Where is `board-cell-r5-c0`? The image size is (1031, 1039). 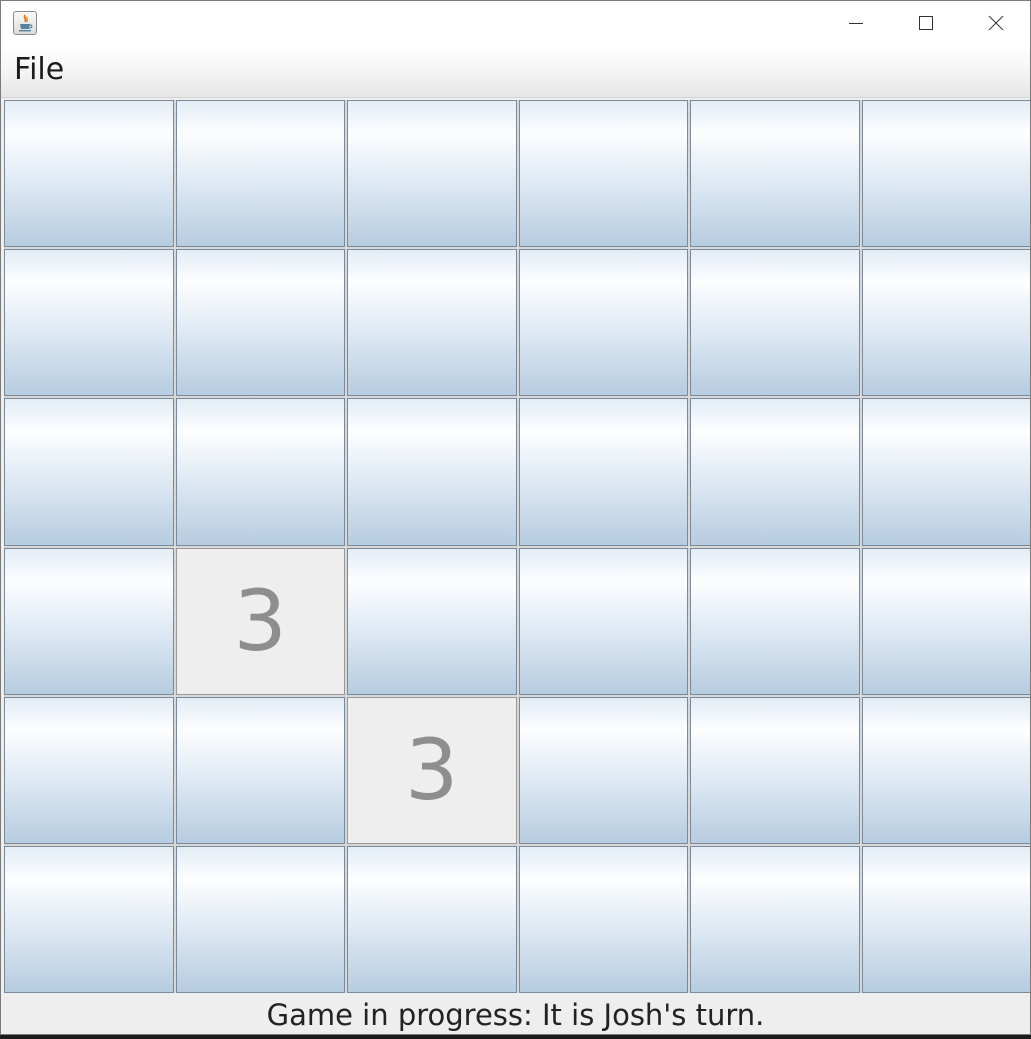
board-cell-r5-c0 is located at coordinates (89, 919).